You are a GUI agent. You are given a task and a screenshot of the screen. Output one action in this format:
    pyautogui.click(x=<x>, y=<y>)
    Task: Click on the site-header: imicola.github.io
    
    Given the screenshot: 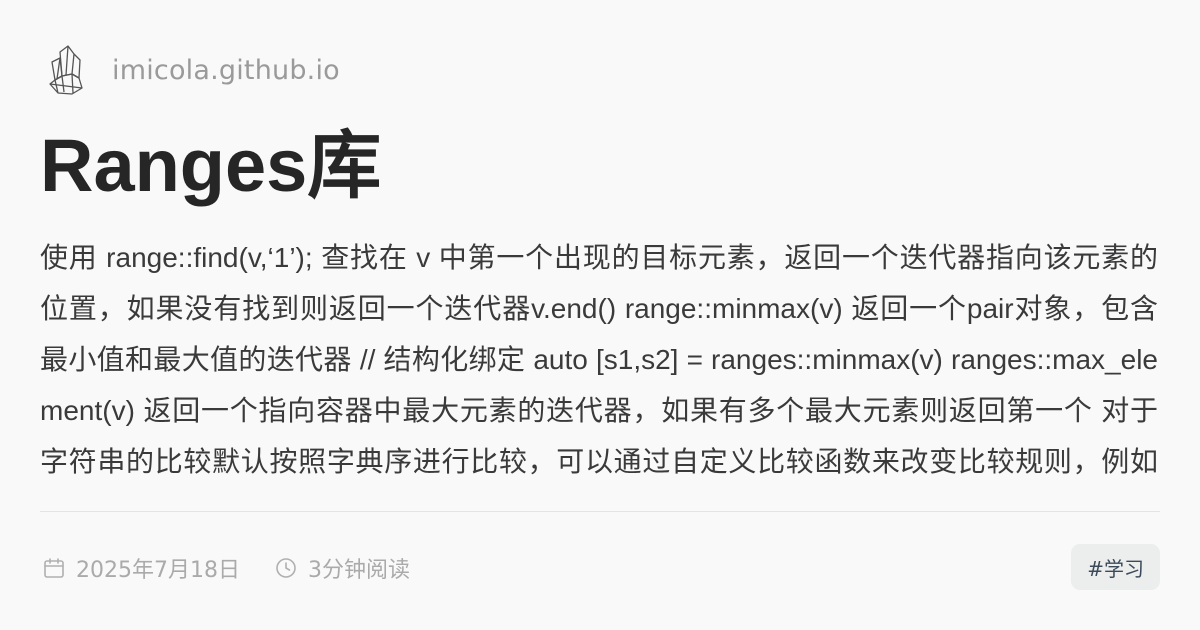 What is the action you would take?
    pyautogui.click(x=193, y=70)
    